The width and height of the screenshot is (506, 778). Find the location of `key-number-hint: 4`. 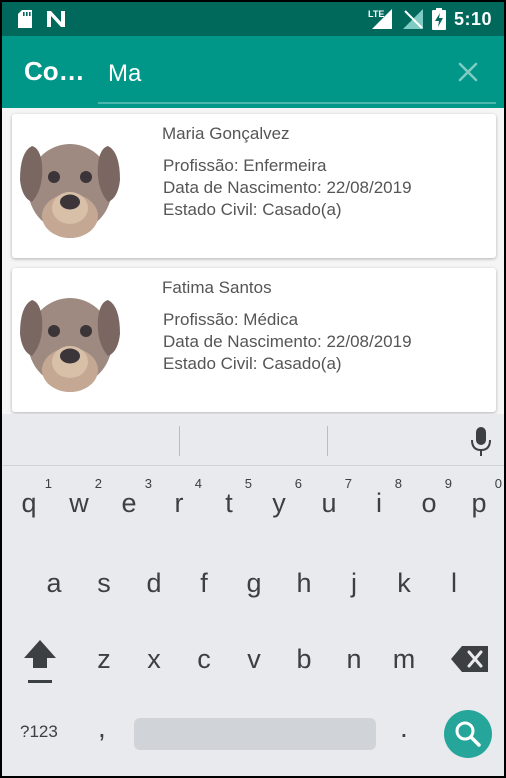

key-number-hint: 4 is located at coordinates (198, 483).